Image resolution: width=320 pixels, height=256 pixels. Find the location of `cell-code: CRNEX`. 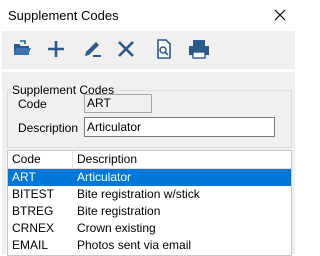

cell-code: CRNEX is located at coordinates (33, 228).